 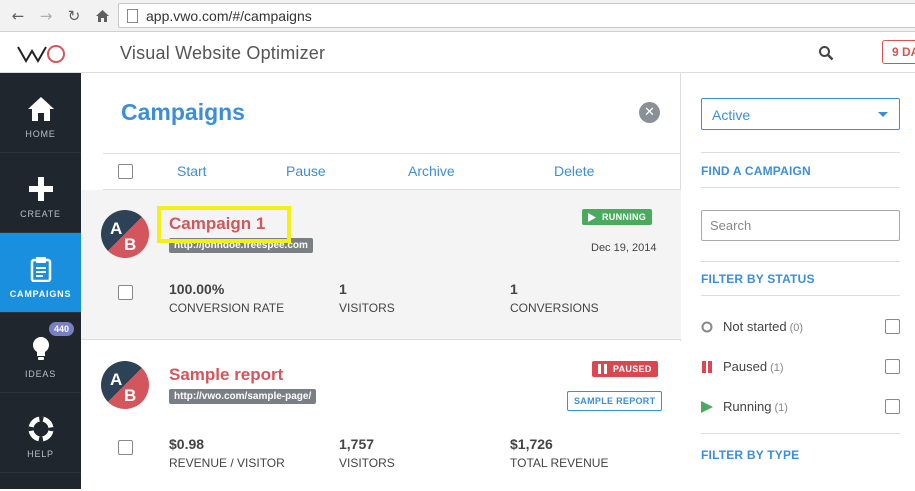 What do you see at coordinates (801, 407) in the screenshot?
I see `filter-running: Running (1)` at bounding box center [801, 407].